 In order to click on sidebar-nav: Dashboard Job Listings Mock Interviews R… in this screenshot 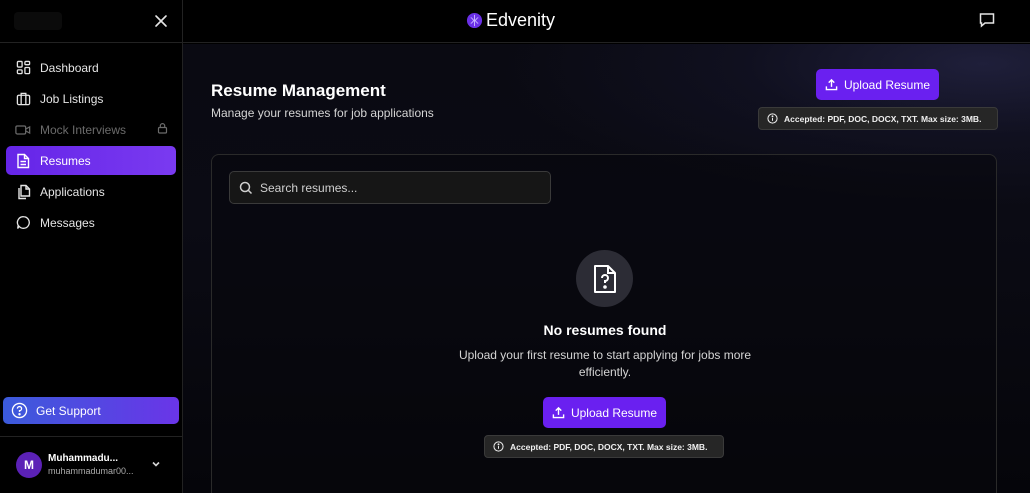, I will do `click(91, 140)`.